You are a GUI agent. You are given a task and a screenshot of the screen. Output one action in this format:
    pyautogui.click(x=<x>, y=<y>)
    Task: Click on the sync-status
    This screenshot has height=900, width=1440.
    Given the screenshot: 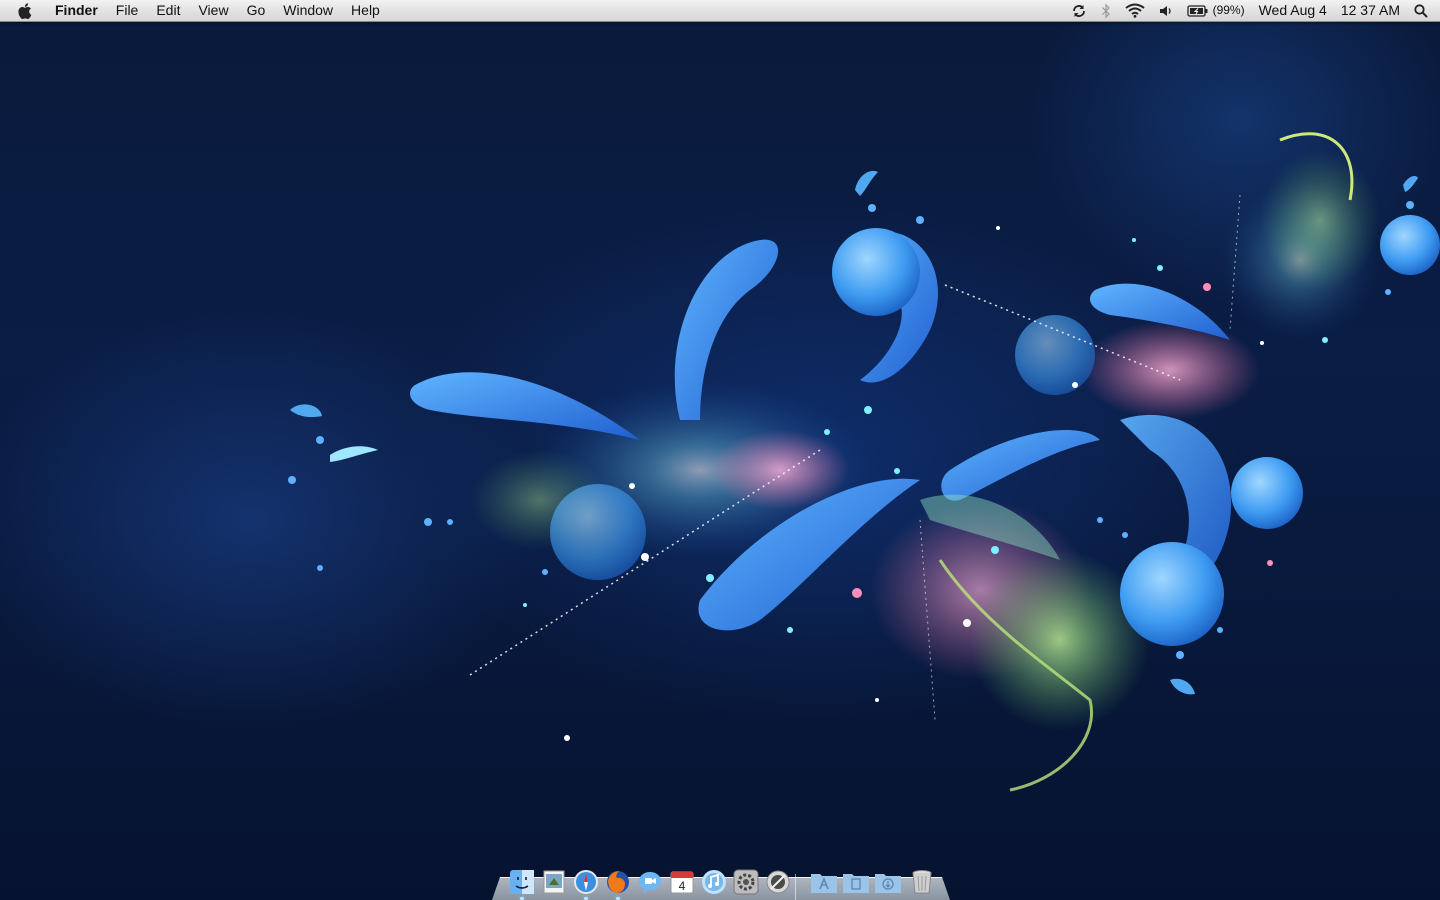 What is the action you would take?
    pyautogui.click(x=1079, y=11)
    